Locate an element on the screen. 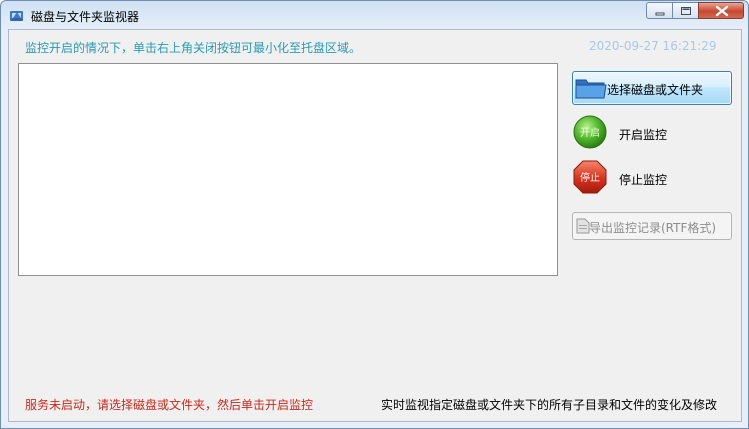 The image size is (749, 429). stop-monitor-label: 停止监控 is located at coordinates (643, 179).